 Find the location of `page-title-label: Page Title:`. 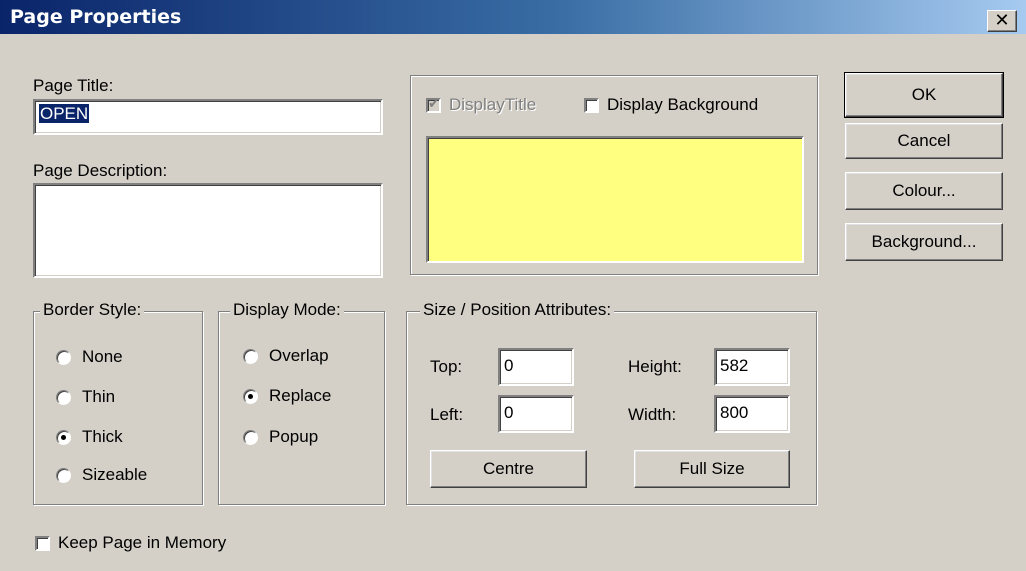

page-title-label: Page Title: is located at coordinates (73, 85).